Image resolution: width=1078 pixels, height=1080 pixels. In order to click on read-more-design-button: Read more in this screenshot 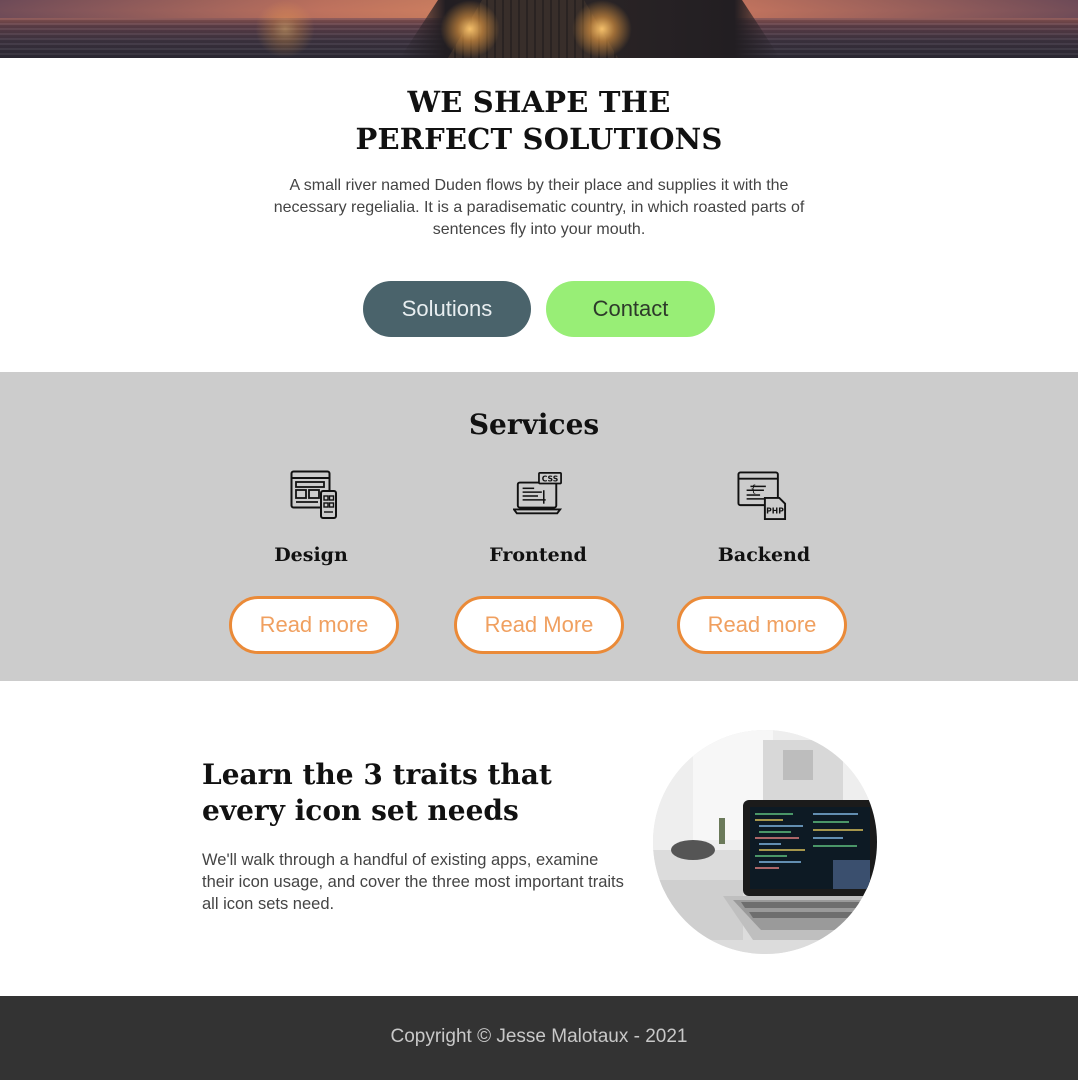, I will do `click(314, 625)`.